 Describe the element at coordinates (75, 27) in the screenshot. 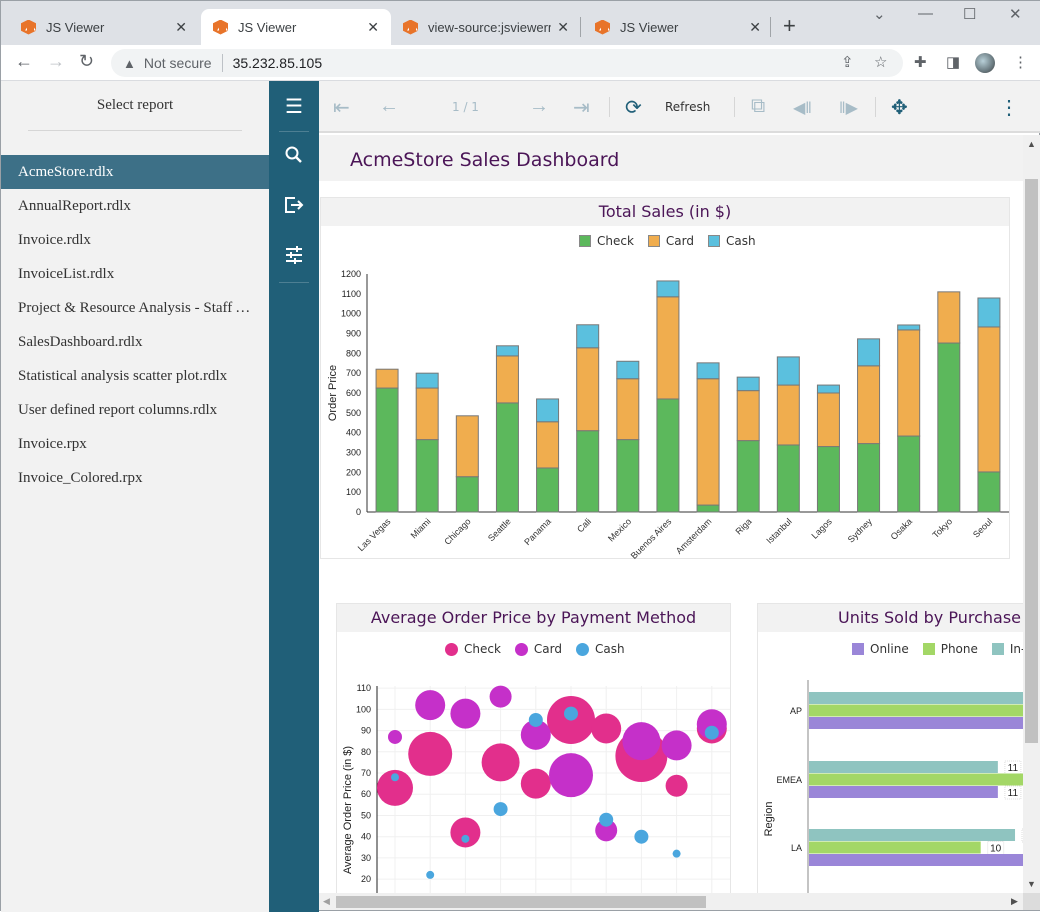

I see `tab-title: JS Viewer` at that location.